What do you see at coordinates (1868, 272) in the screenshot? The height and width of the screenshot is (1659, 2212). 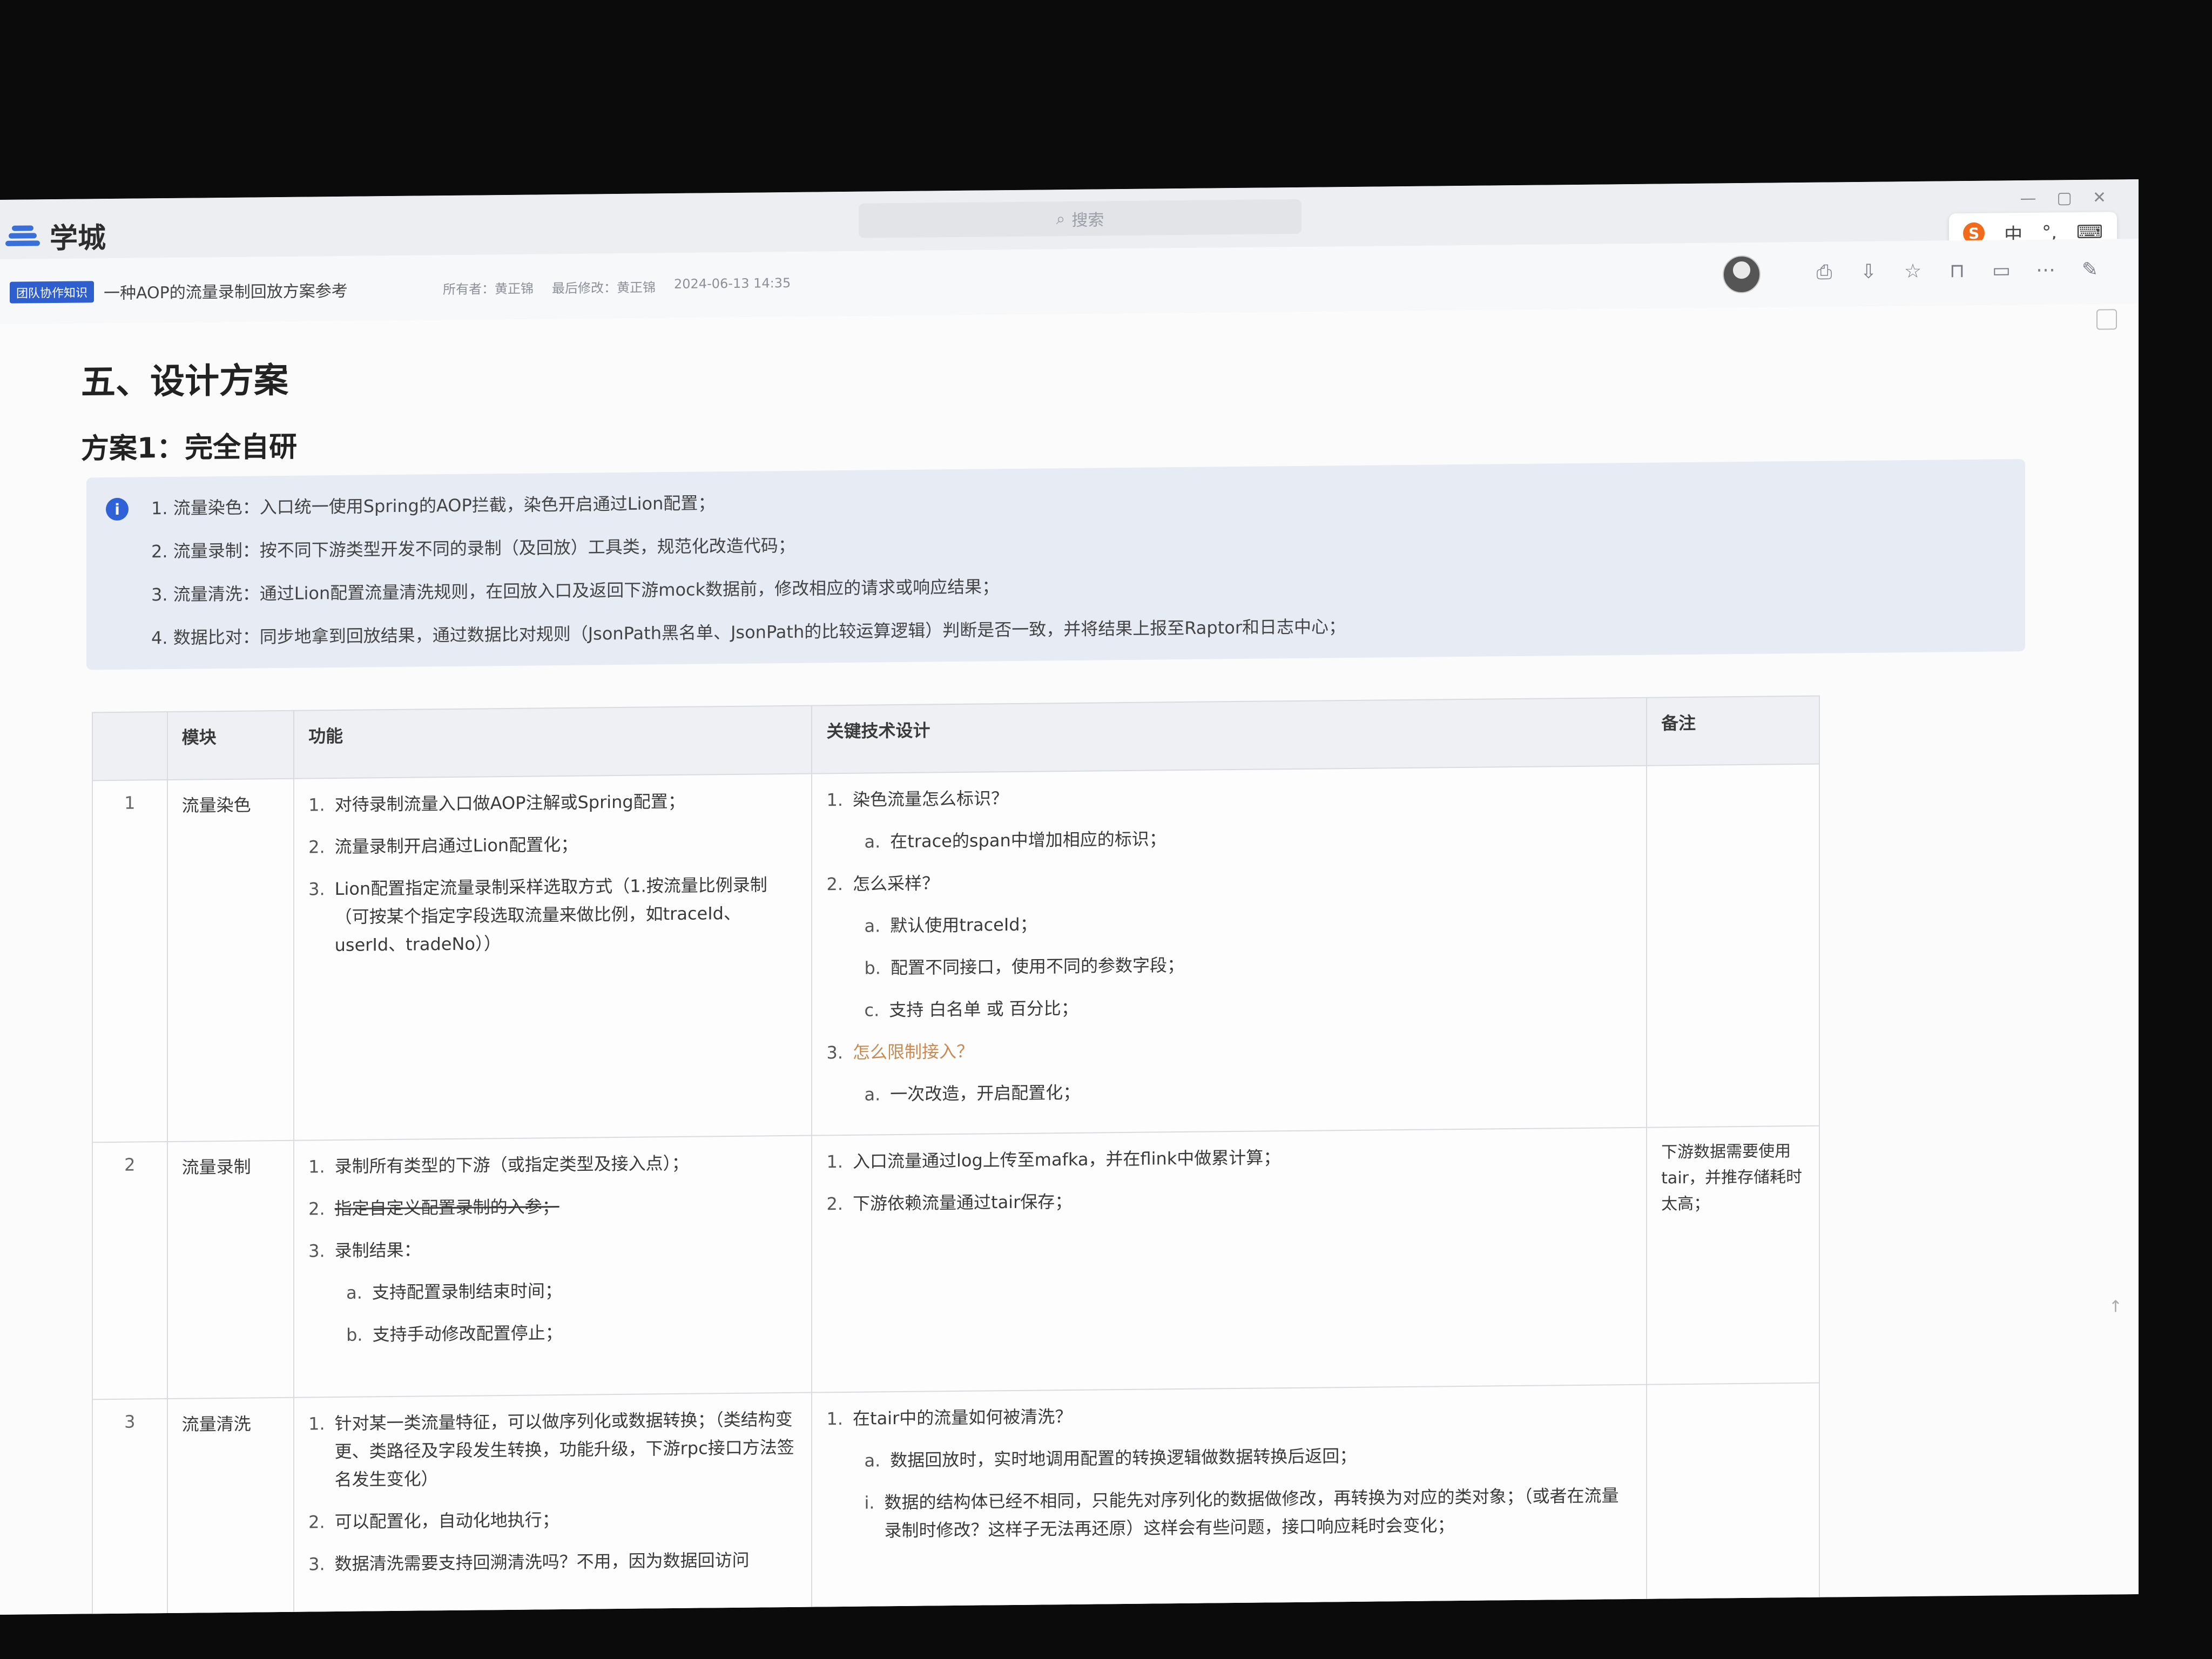 I see `export-icon: ⇩` at bounding box center [1868, 272].